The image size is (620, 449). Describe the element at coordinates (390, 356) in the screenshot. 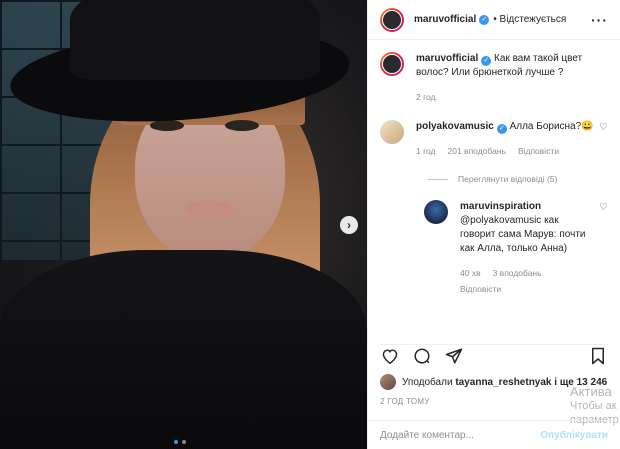

I see `heart-icon` at that location.